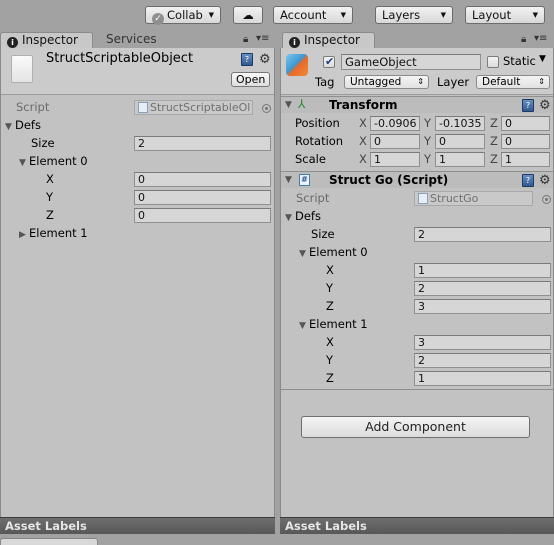  Describe the element at coordinates (414, 15) in the screenshot. I see `layers-button: Layers ▼` at that location.